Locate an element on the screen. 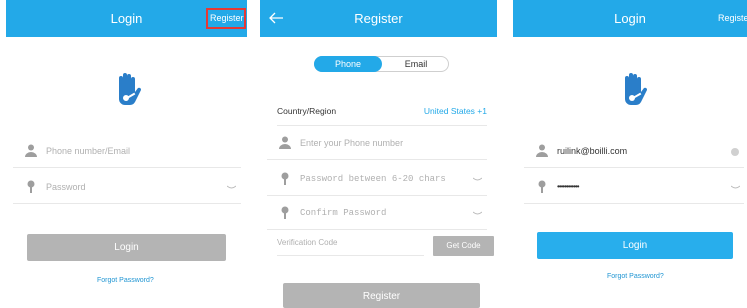 The height and width of the screenshot is (308, 747). login-header: Login Register is located at coordinates (126, 18).